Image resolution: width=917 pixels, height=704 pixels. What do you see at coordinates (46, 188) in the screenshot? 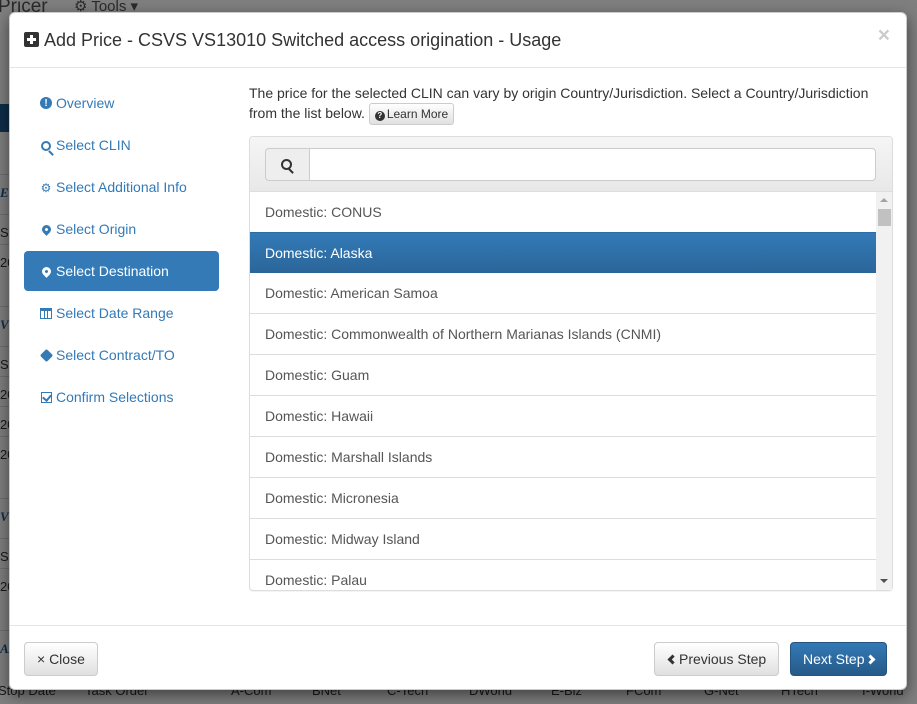
I see `gears-icon: ⚙` at bounding box center [46, 188].